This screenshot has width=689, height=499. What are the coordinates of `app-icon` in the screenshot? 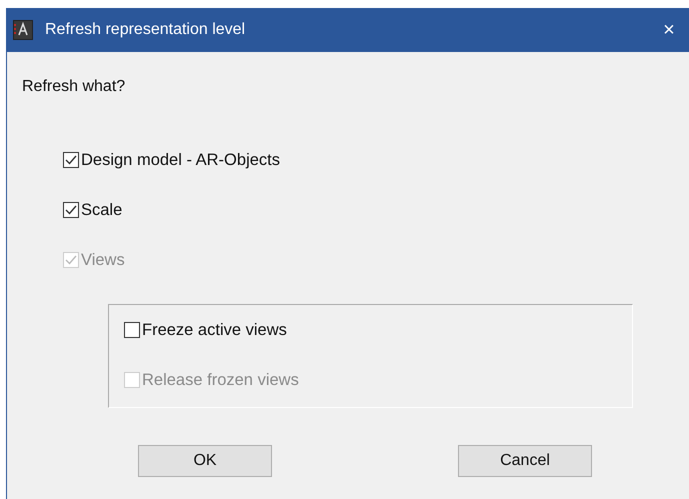 It's located at (23, 30).